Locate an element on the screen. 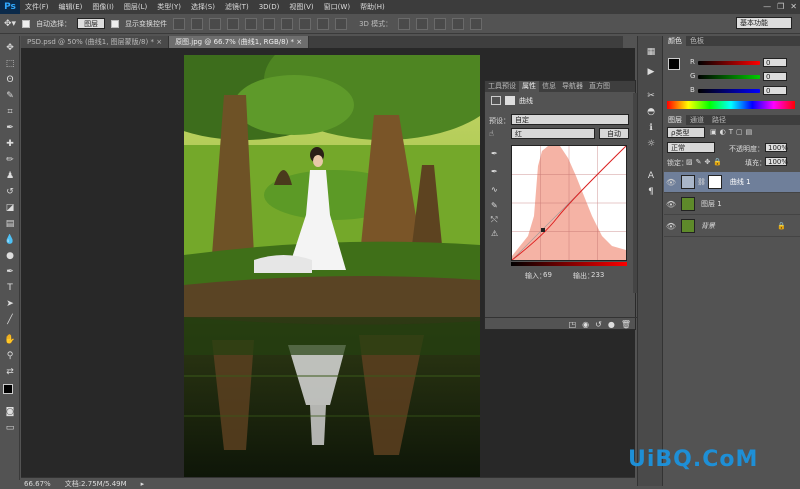 Image resolution: width=800 pixels, height=489 pixels. smooth-icon: ⤲ is located at coordinates (494, 220).